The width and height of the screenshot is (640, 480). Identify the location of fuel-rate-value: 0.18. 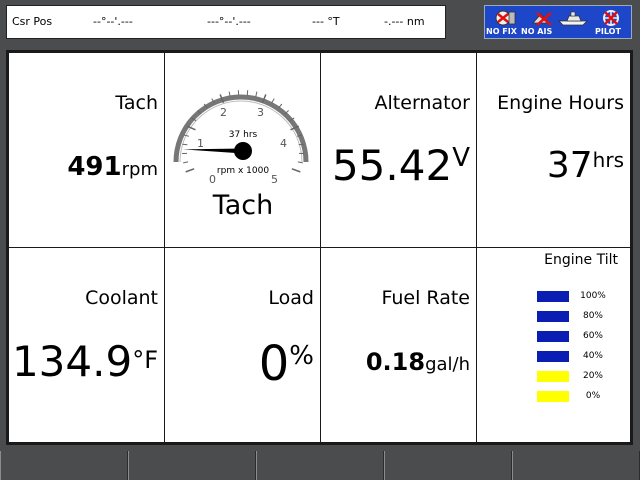
(395, 362).